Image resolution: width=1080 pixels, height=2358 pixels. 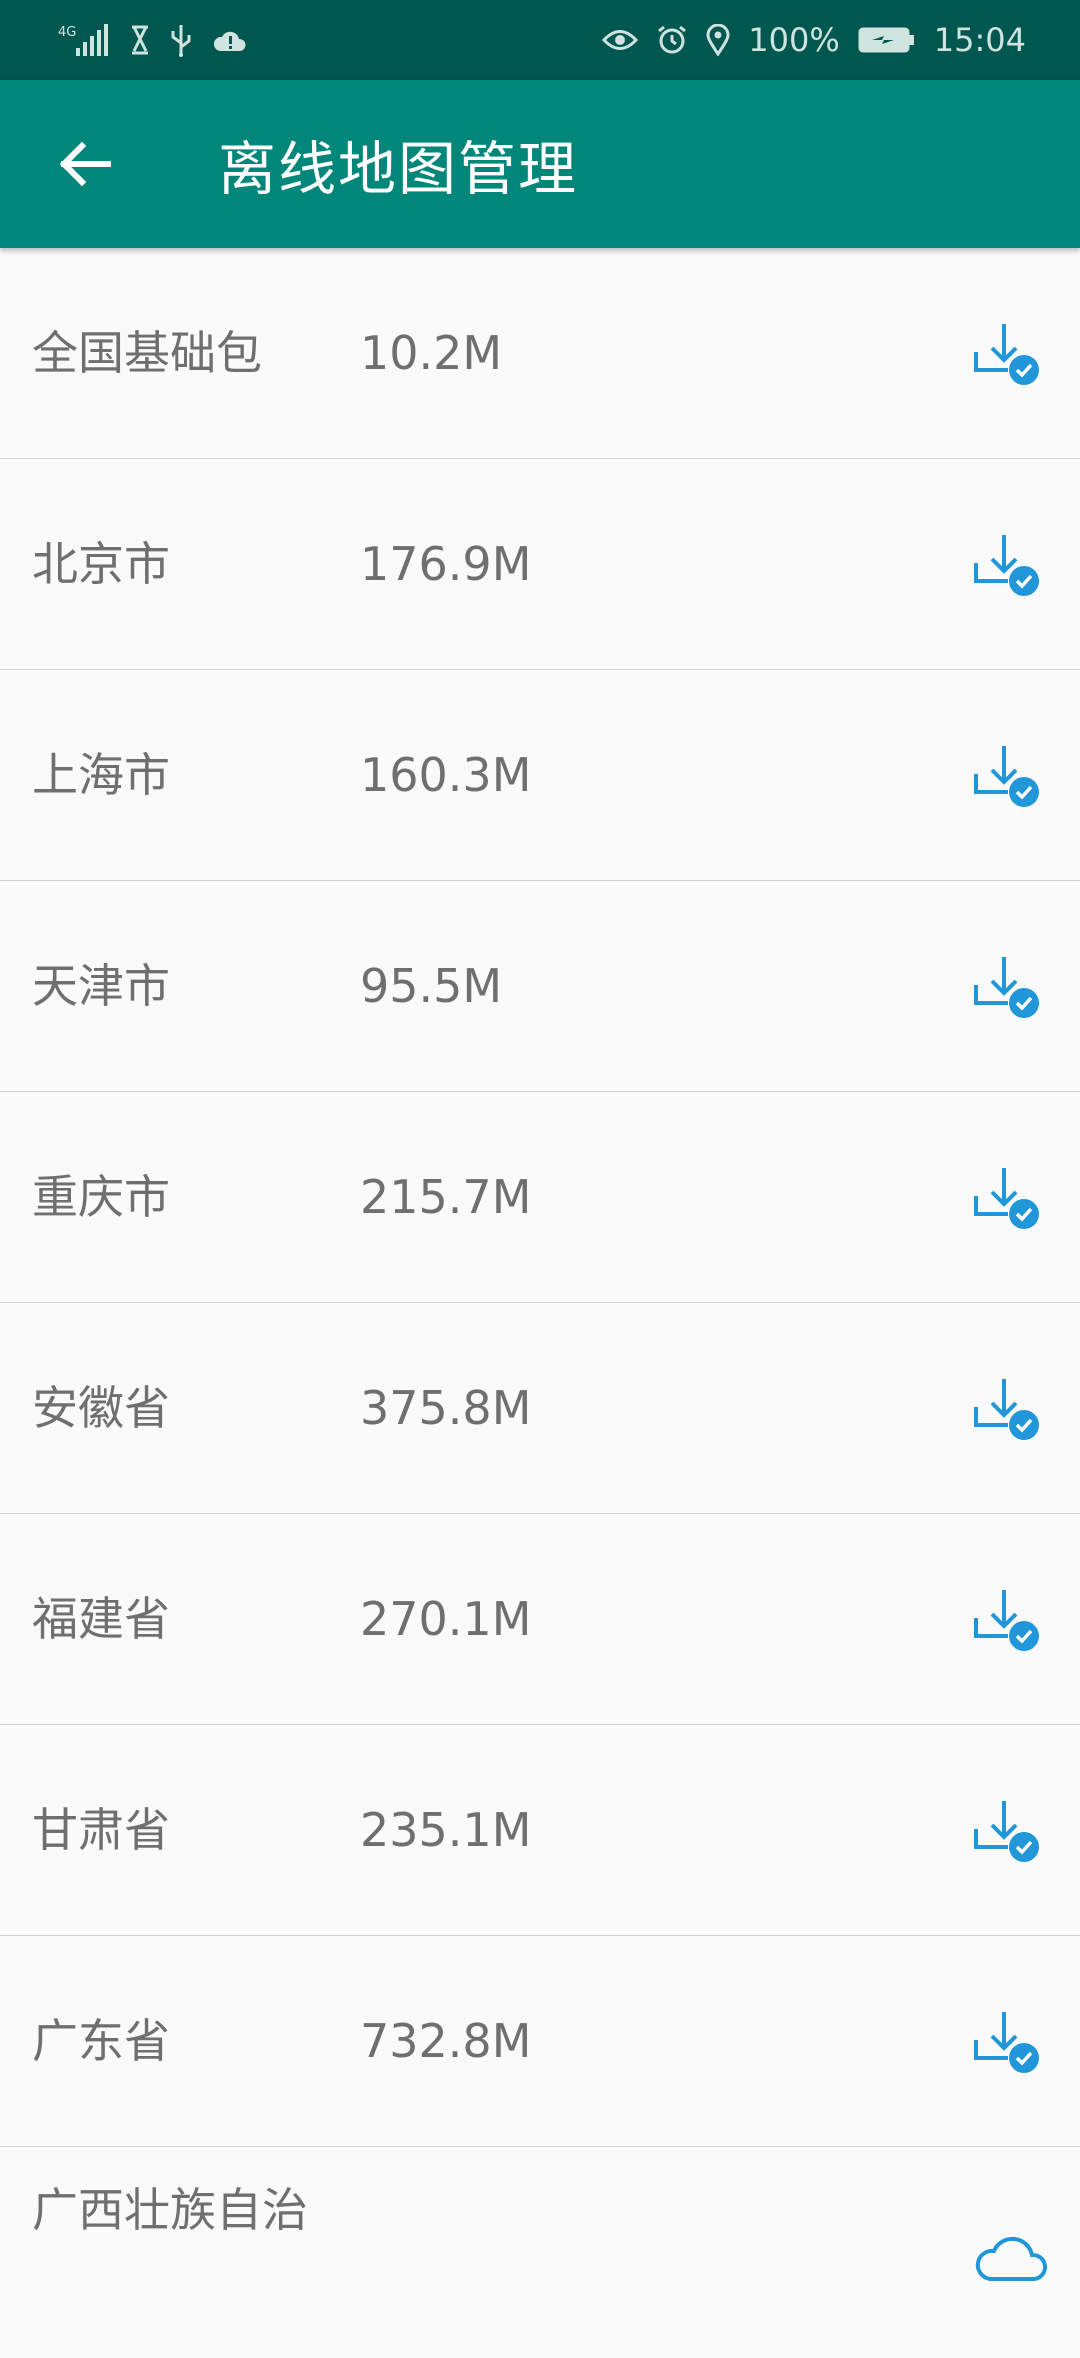 I want to click on usb-icon, so click(x=181, y=40).